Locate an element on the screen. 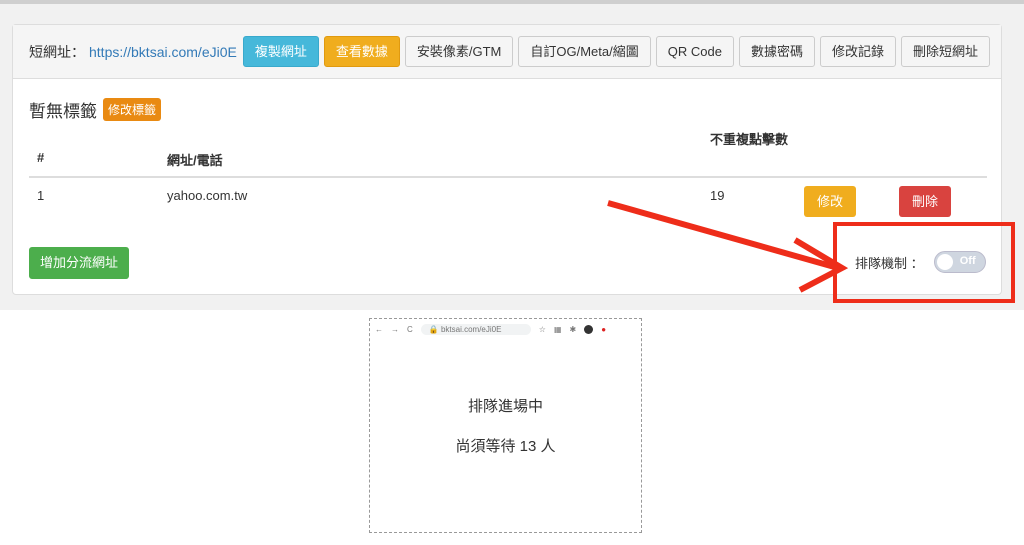  back-icon: ← is located at coordinates (379, 329).